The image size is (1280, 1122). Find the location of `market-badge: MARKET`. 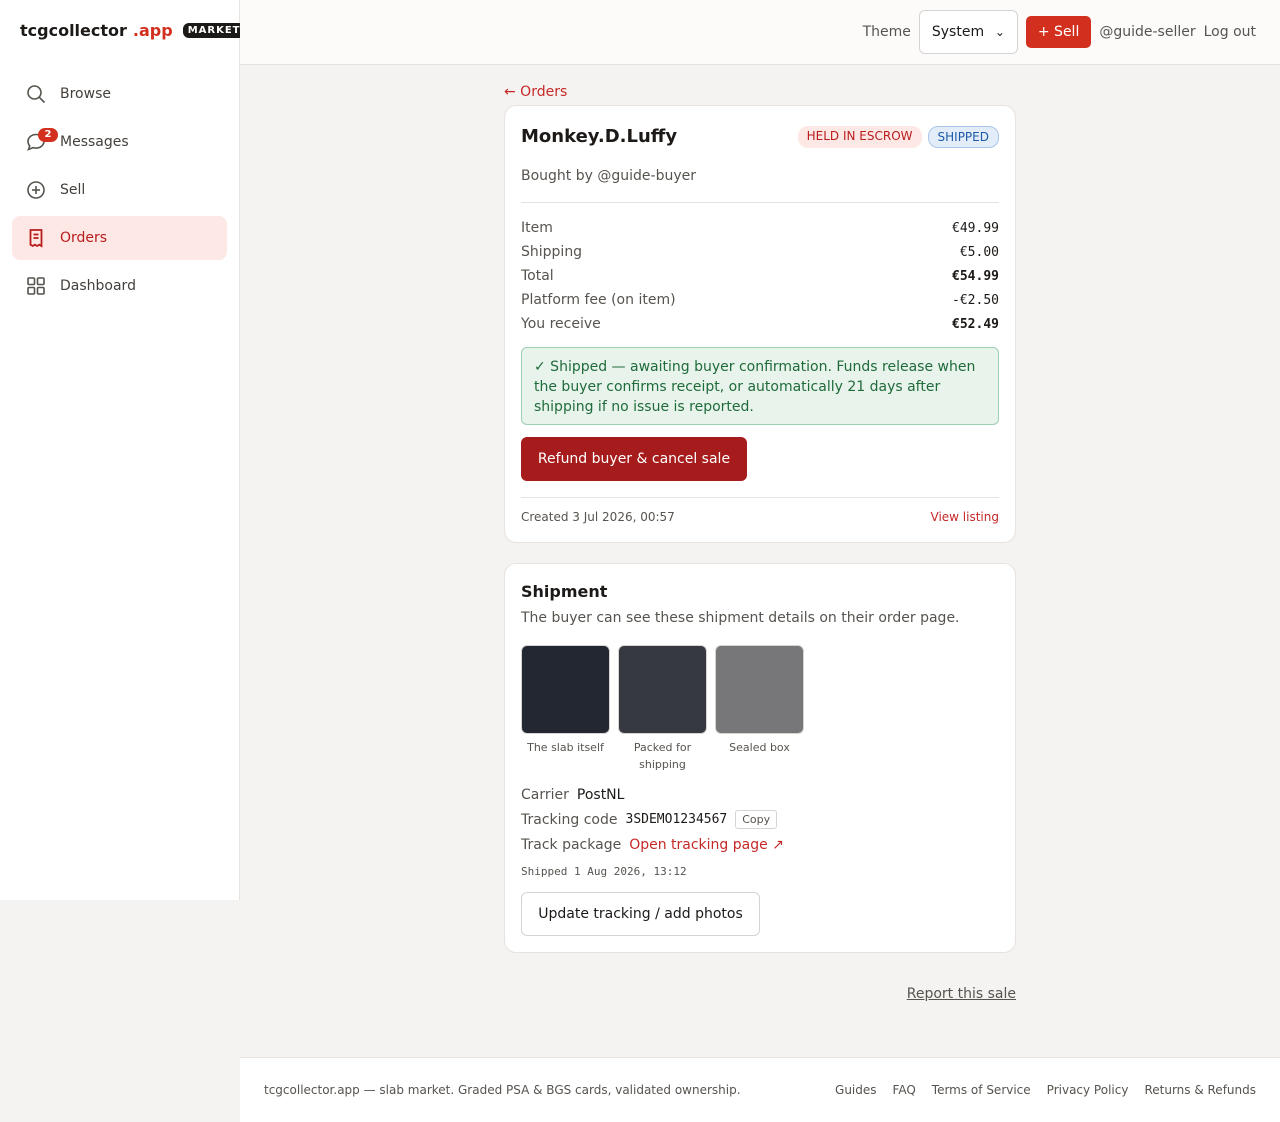

market-badge: MARKET is located at coordinates (214, 30).